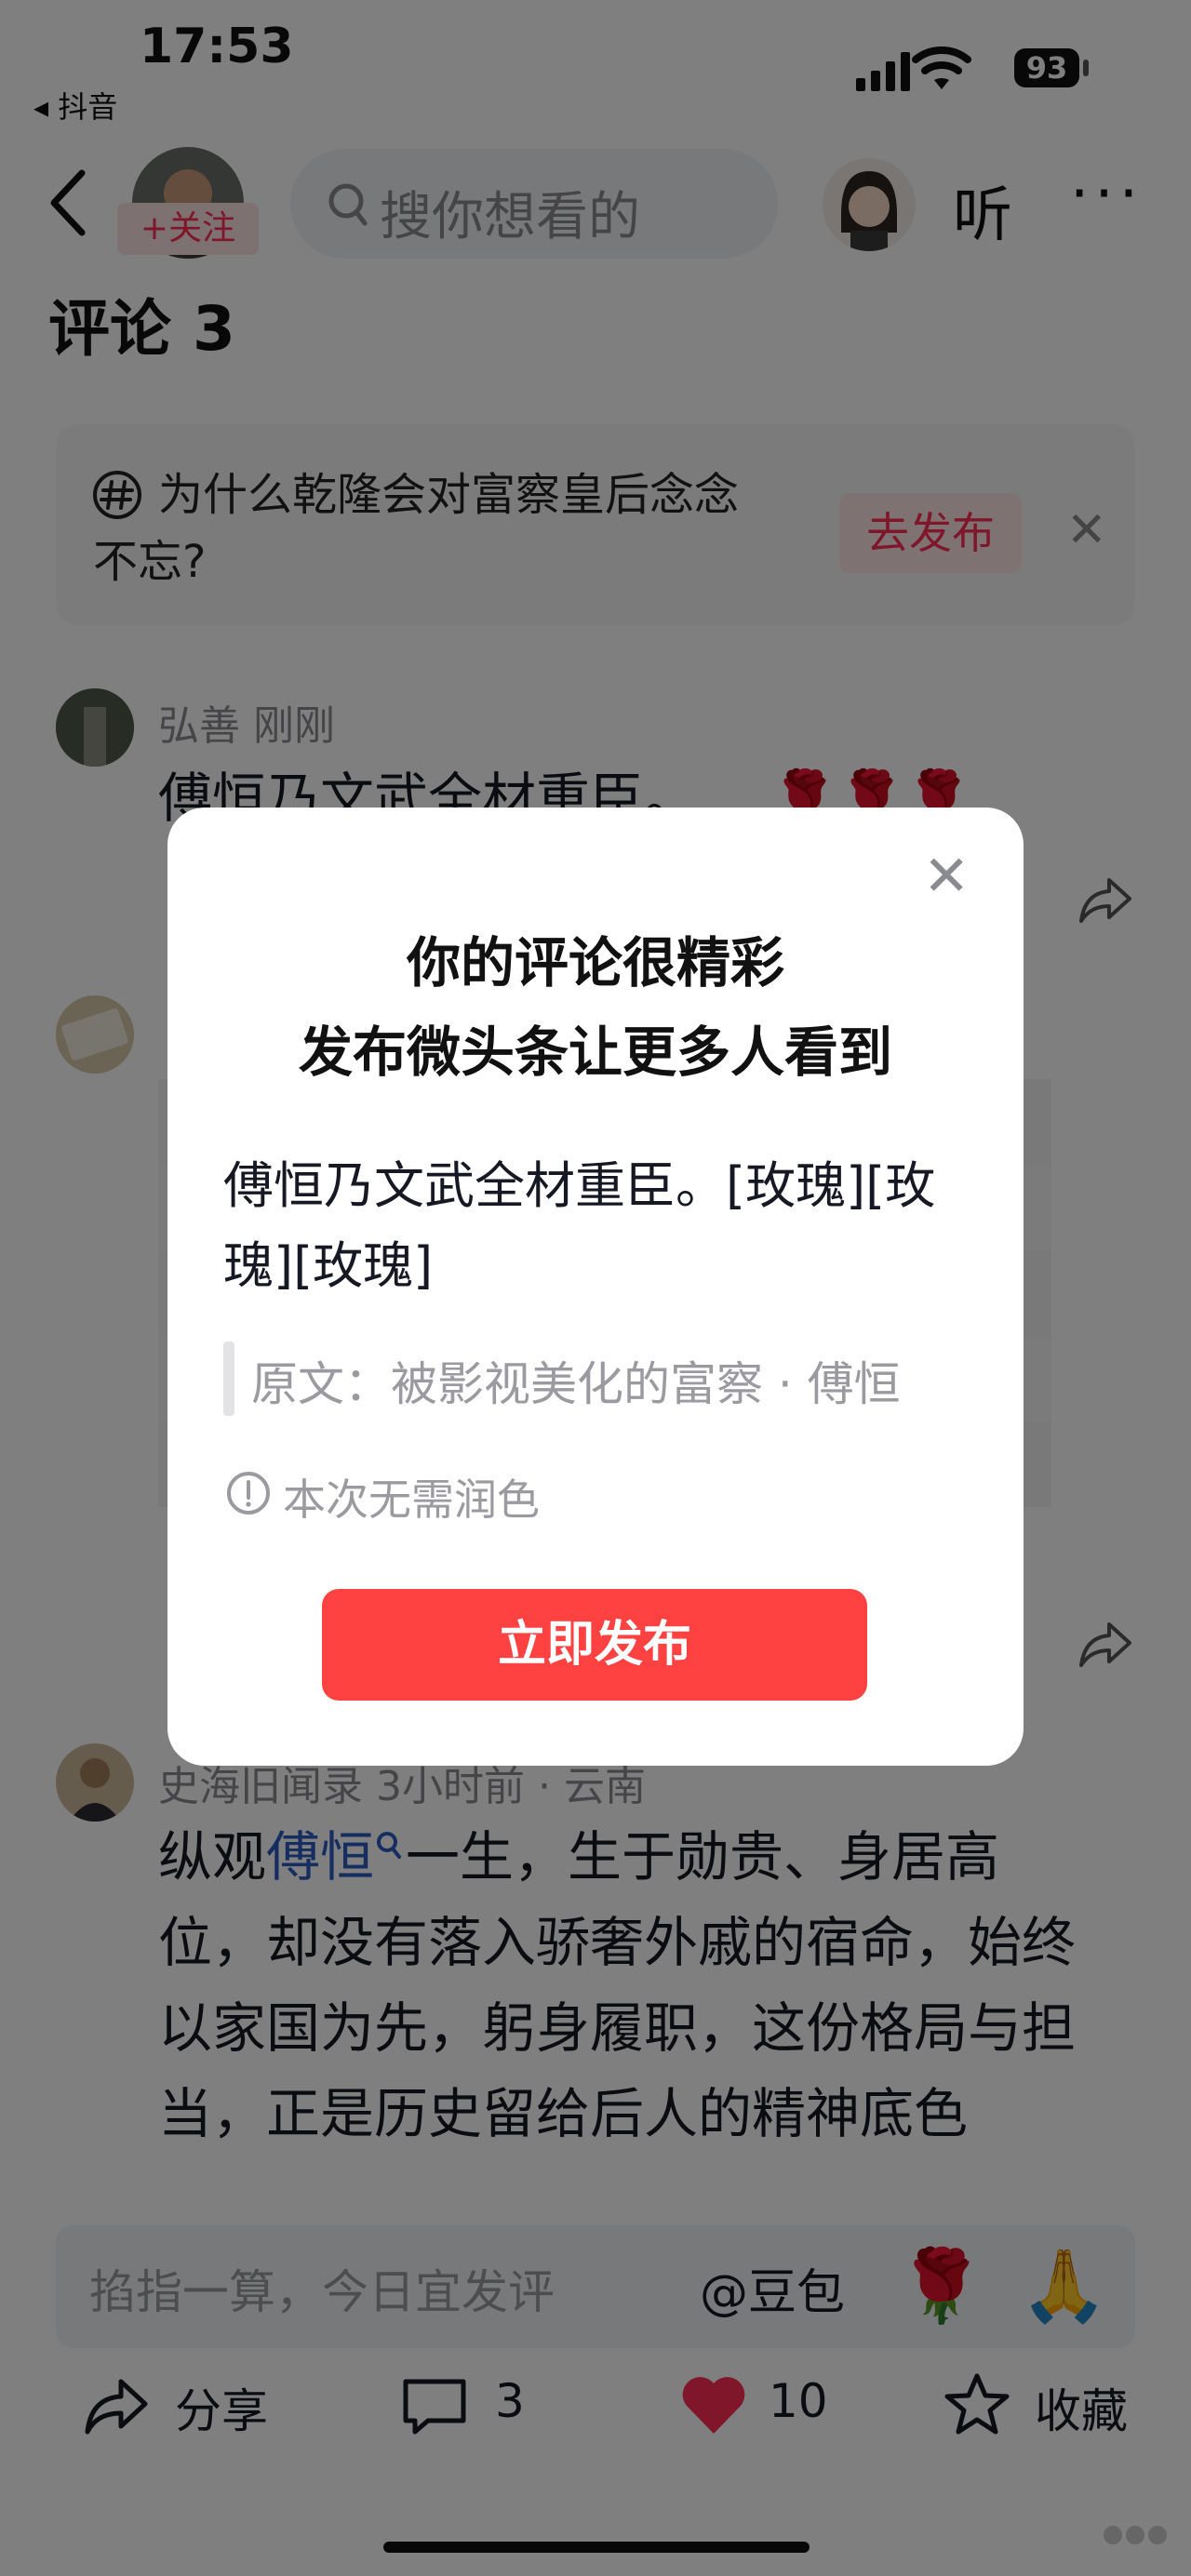 The height and width of the screenshot is (2576, 1191). I want to click on quote-bar, so click(228, 1378).